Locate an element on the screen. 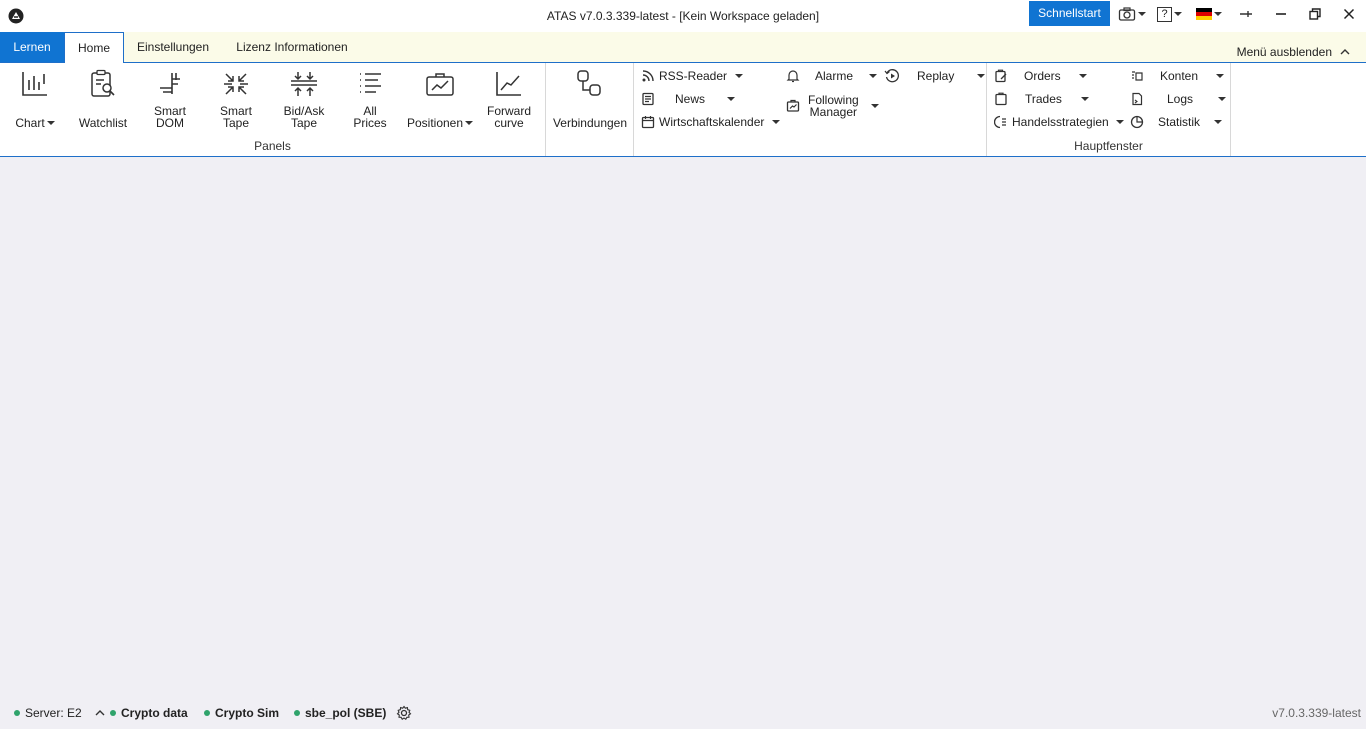  main-window-group-label: Hauptfenster is located at coordinates (1108, 146).